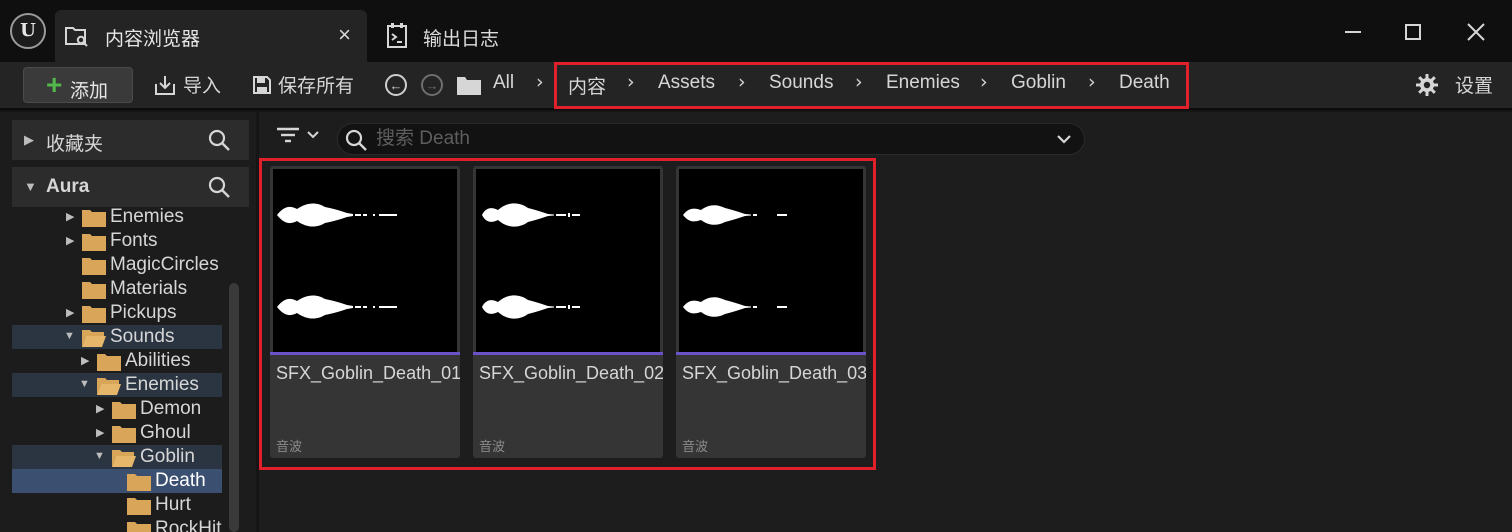  Describe the element at coordinates (571, 373) in the screenshot. I see `asset-name: SFX_Goblin_Death_02` at that location.